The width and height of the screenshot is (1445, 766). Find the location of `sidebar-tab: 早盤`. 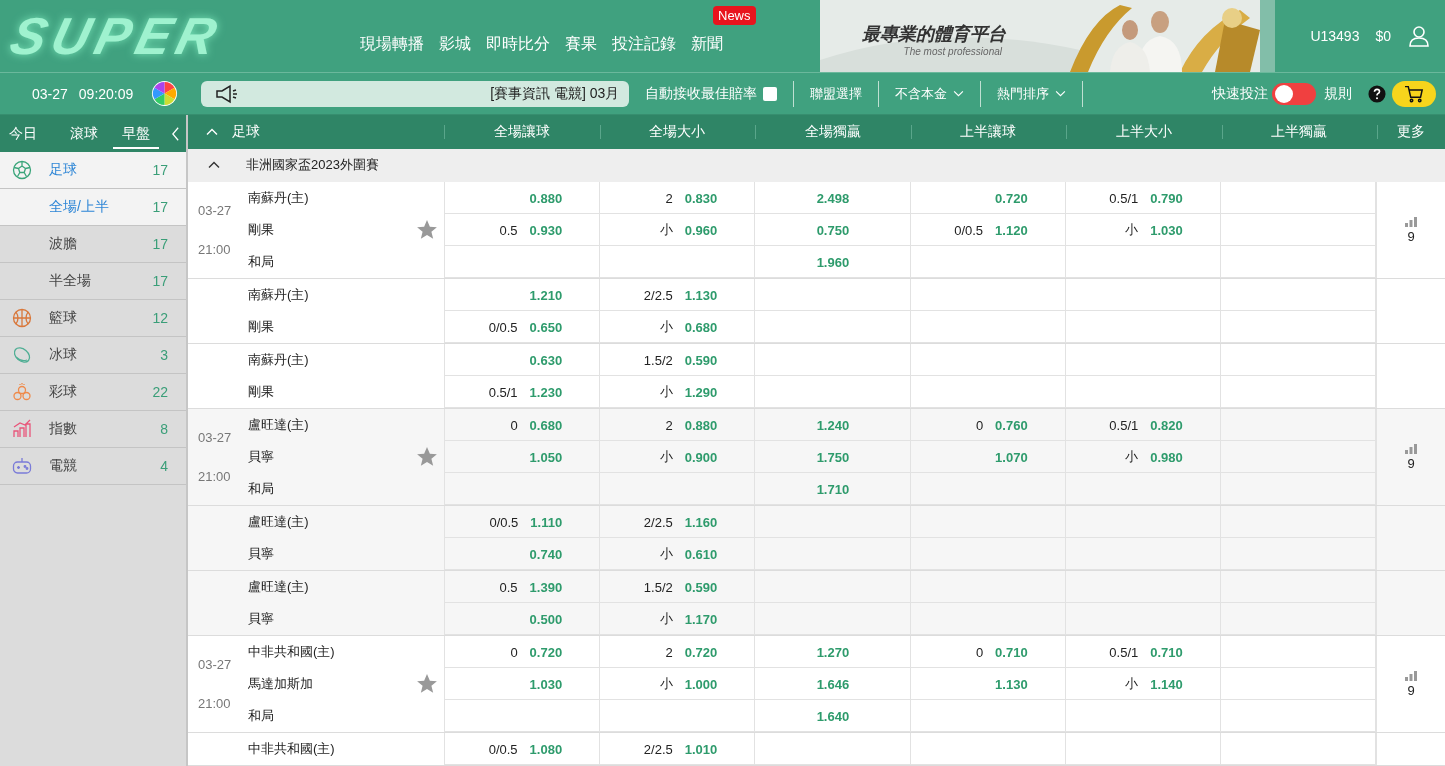

sidebar-tab: 早盤 is located at coordinates (136, 133).